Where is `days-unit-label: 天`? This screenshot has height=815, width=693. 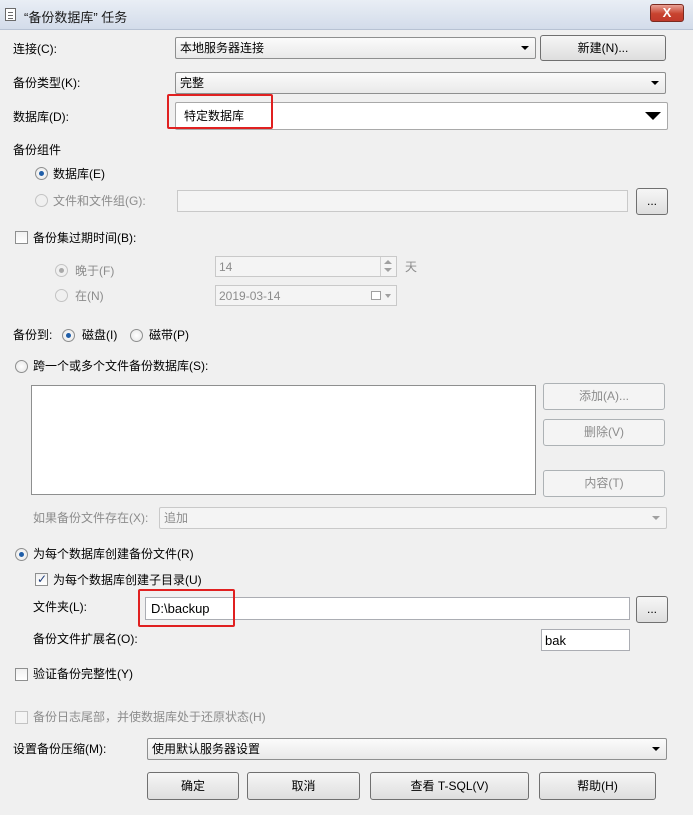 days-unit-label: 天 is located at coordinates (411, 267).